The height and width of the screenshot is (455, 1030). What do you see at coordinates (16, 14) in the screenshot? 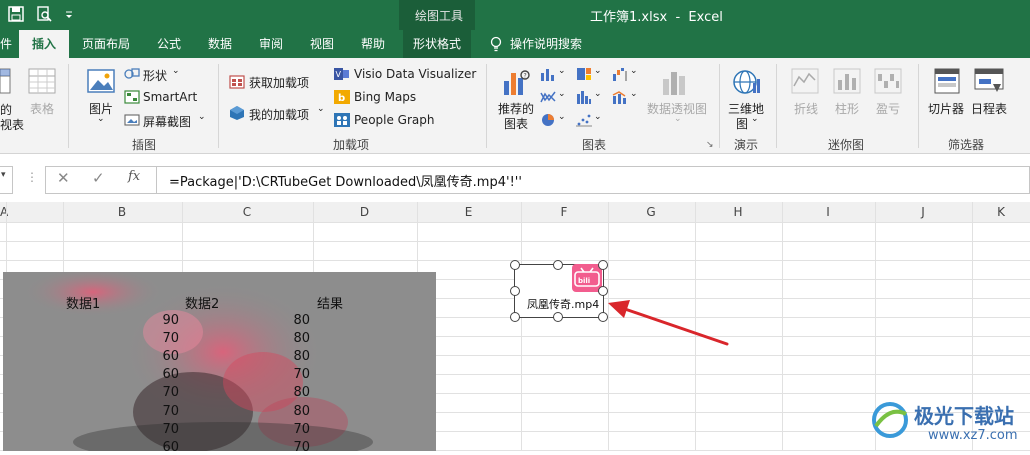
I see `save-icon` at bounding box center [16, 14].